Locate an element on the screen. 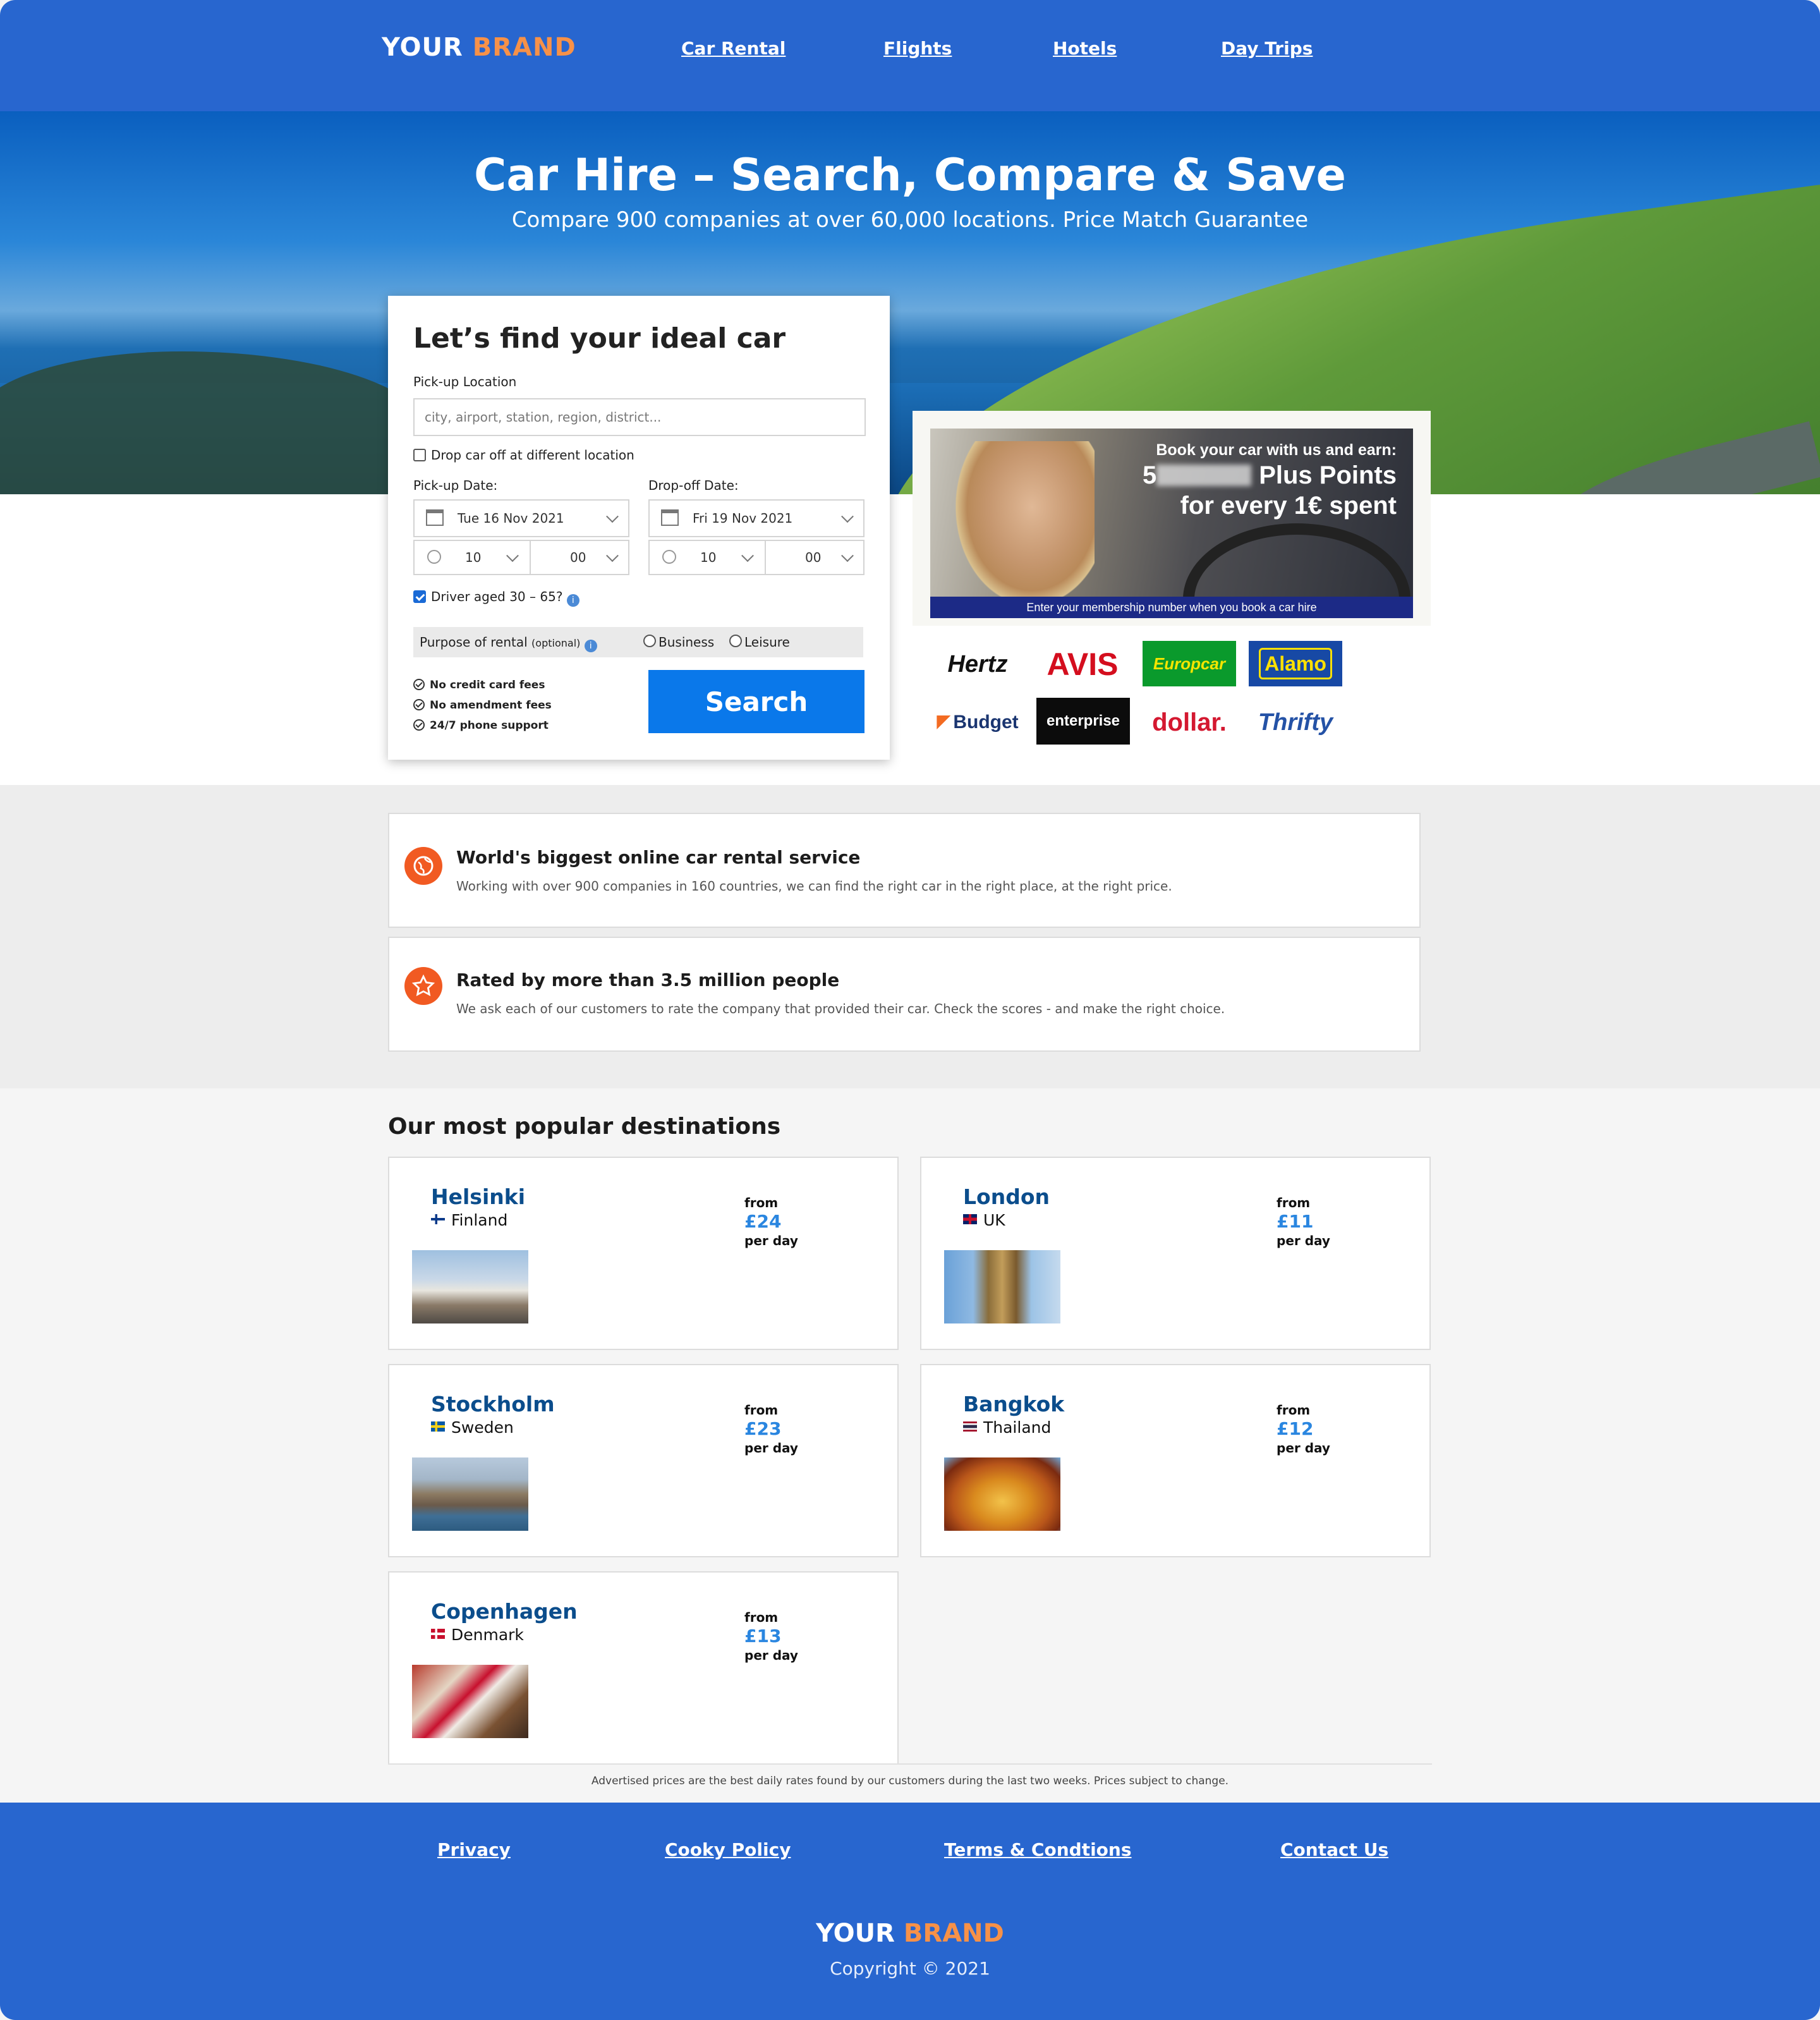  destination-card-bangkok: Bangkok Thailand from £12 per day is located at coordinates (1175, 1461).